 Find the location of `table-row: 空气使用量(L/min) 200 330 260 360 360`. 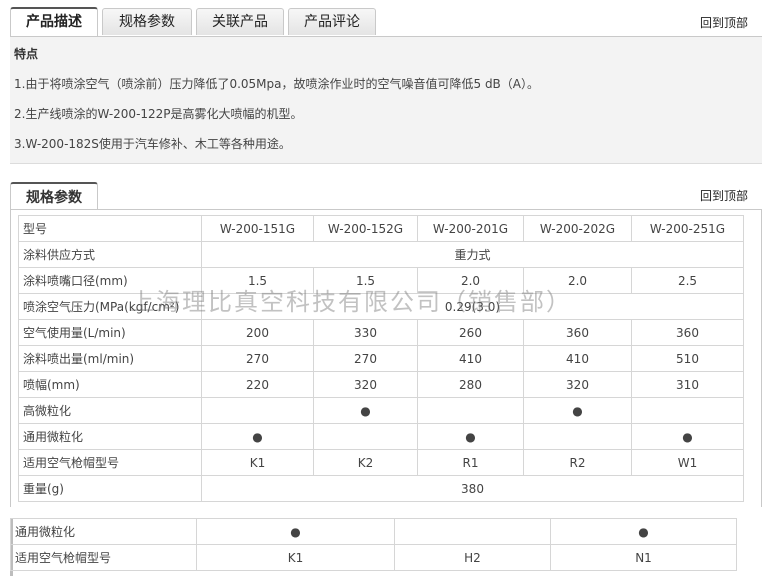

table-row: 空气使用量(L/min) 200 330 260 360 360 is located at coordinates (381, 332).